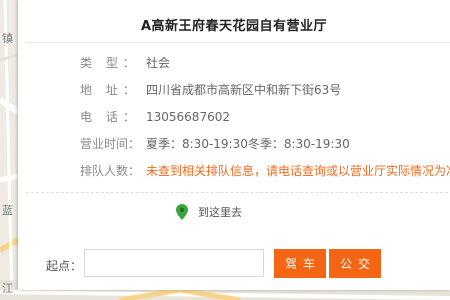  Describe the element at coordinates (300, 263) in the screenshot. I see `drive-button: 驾车` at that location.